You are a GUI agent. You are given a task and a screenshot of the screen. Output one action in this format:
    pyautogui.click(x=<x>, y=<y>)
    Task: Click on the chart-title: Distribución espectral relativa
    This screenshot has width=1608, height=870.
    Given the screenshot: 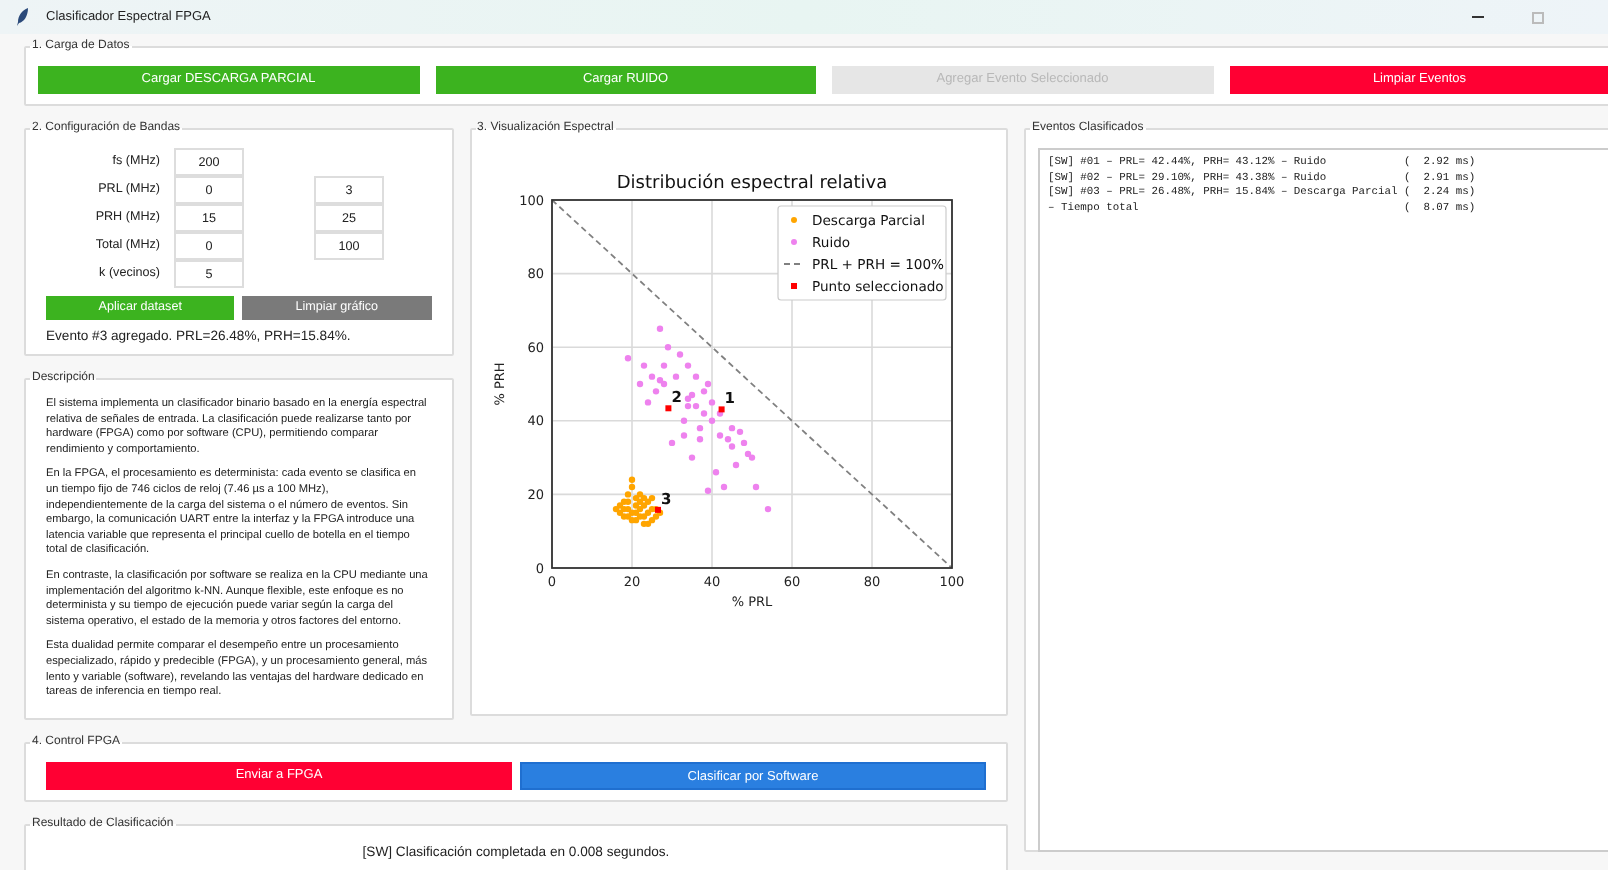 What is the action you would take?
    pyautogui.click(x=751, y=184)
    